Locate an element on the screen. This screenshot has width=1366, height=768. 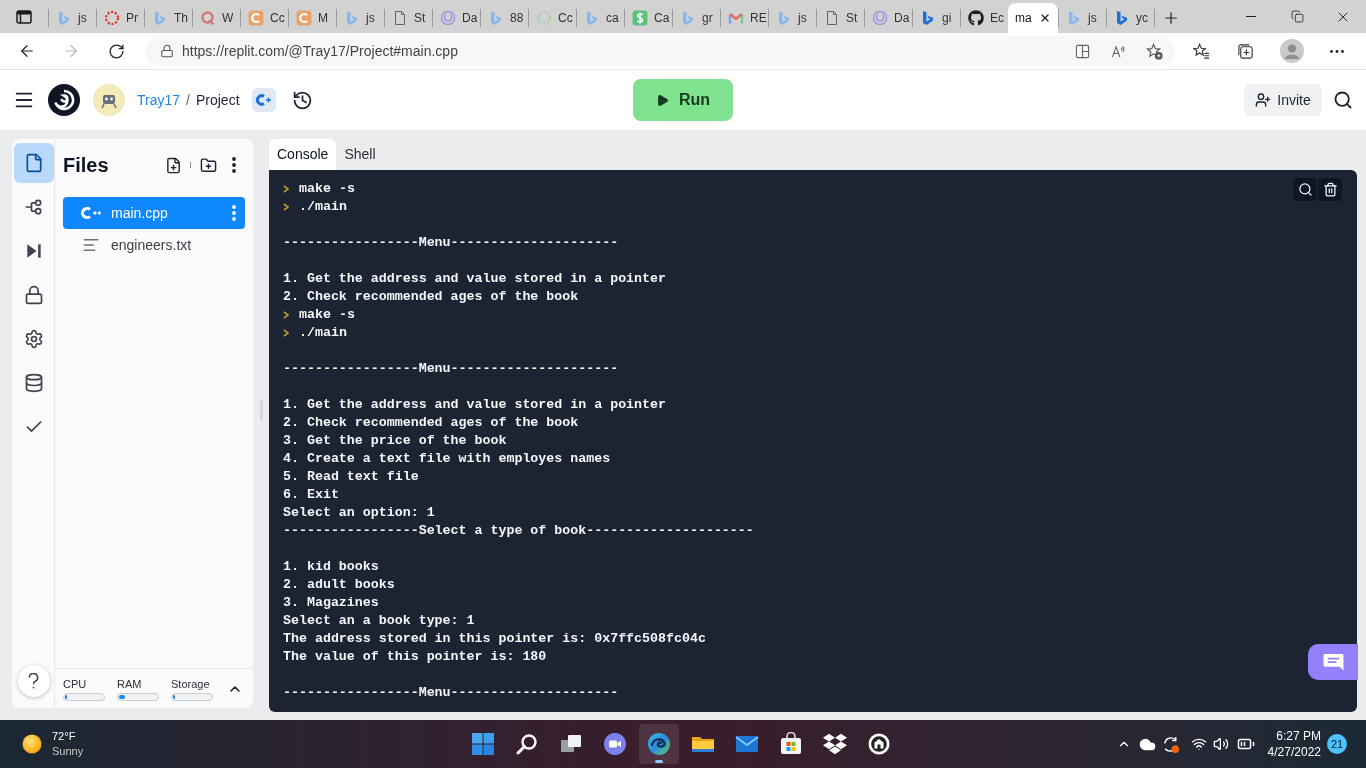
feedback-chat-button is located at coordinates (1333, 662).